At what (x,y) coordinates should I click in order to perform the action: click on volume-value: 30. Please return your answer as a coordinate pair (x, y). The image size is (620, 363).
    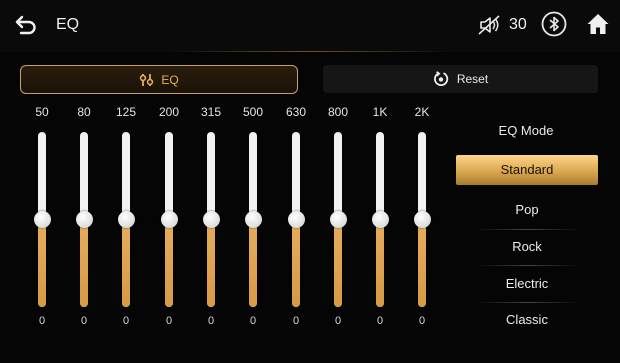
    Looking at the image, I should click on (518, 24).